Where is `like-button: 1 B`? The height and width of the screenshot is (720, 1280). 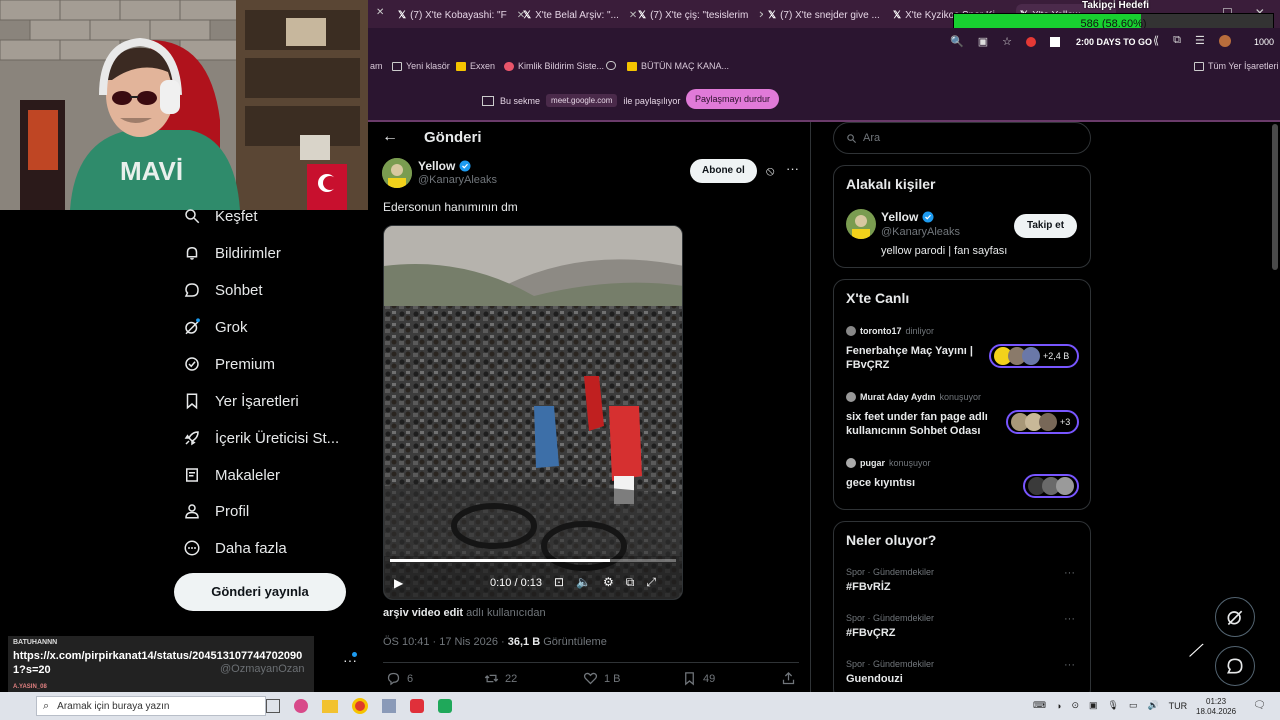
like-button: 1 B is located at coordinates (602, 678).